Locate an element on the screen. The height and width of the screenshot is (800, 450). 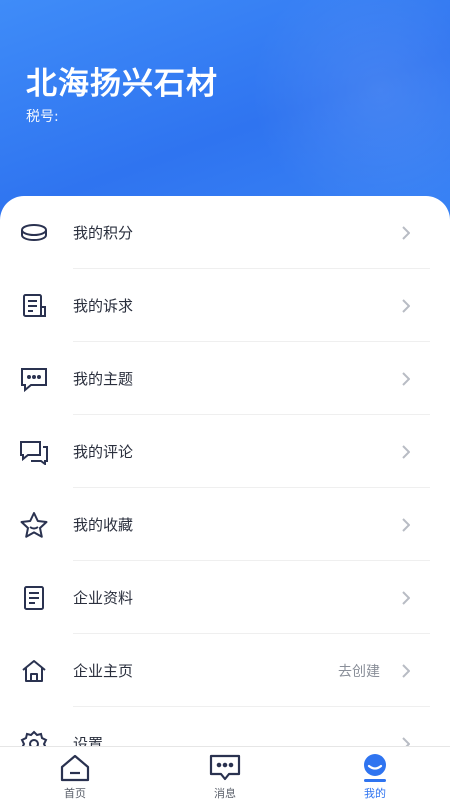
star-icon is located at coordinates (34, 525).